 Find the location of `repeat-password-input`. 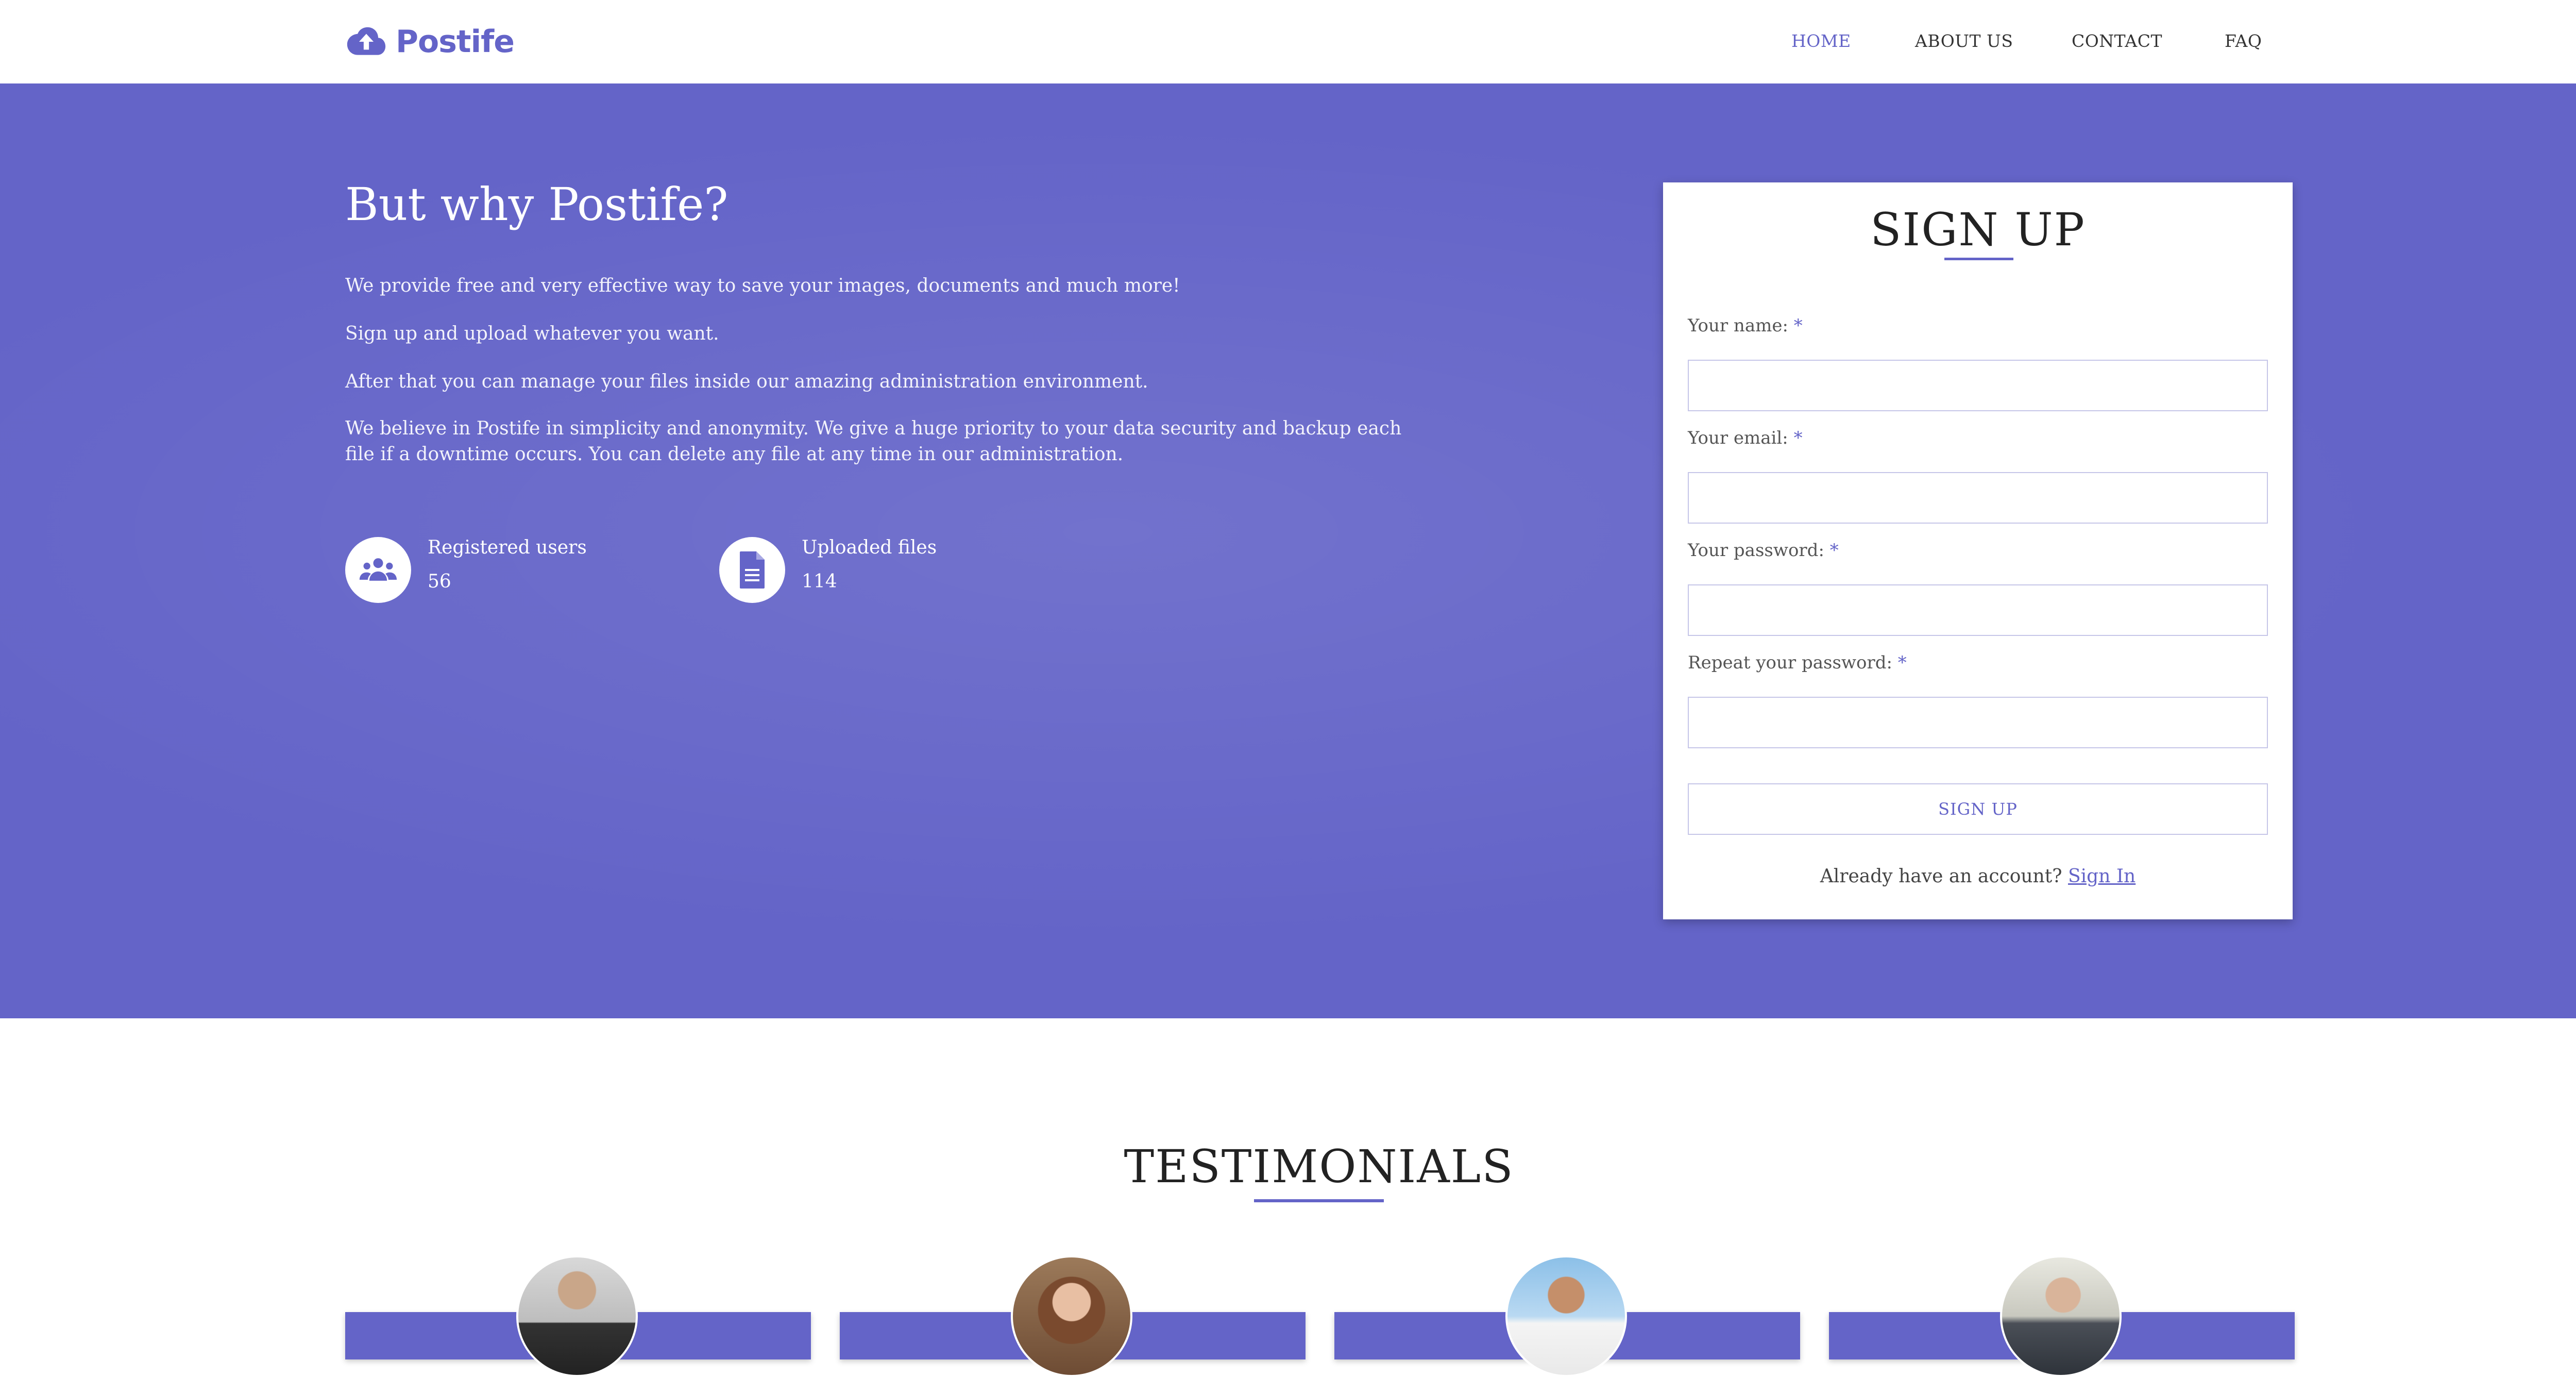

repeat-password-input is located at coordinates (1978, 722).